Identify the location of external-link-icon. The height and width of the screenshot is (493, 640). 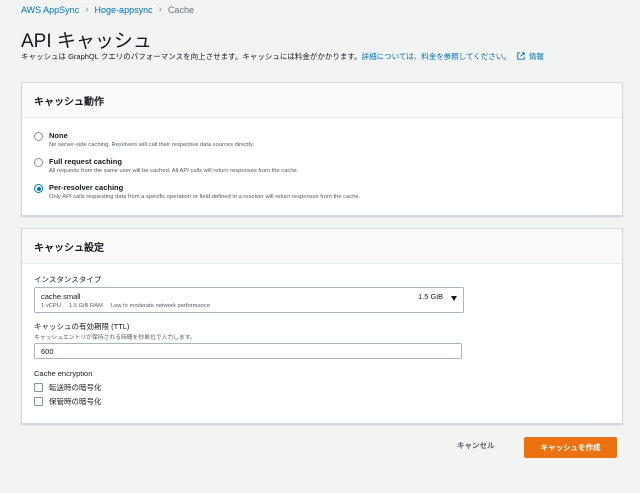
(521, 56).